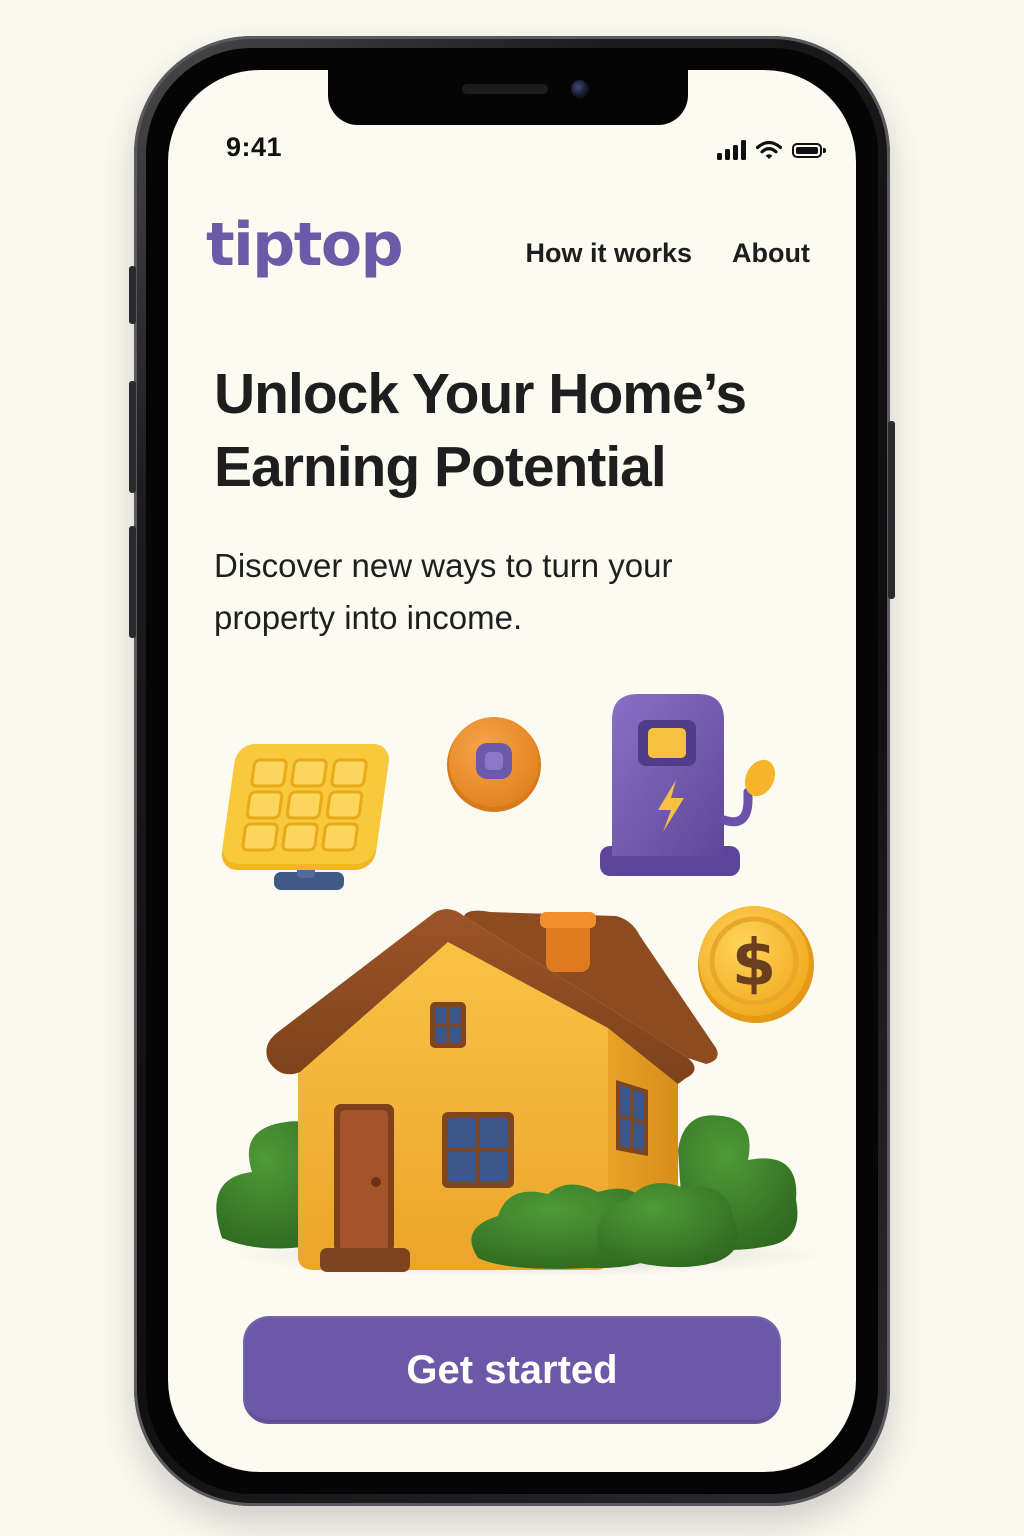 The image size is (1024, 1536). I want to click on solar-panel-icon, so click(305, 817).